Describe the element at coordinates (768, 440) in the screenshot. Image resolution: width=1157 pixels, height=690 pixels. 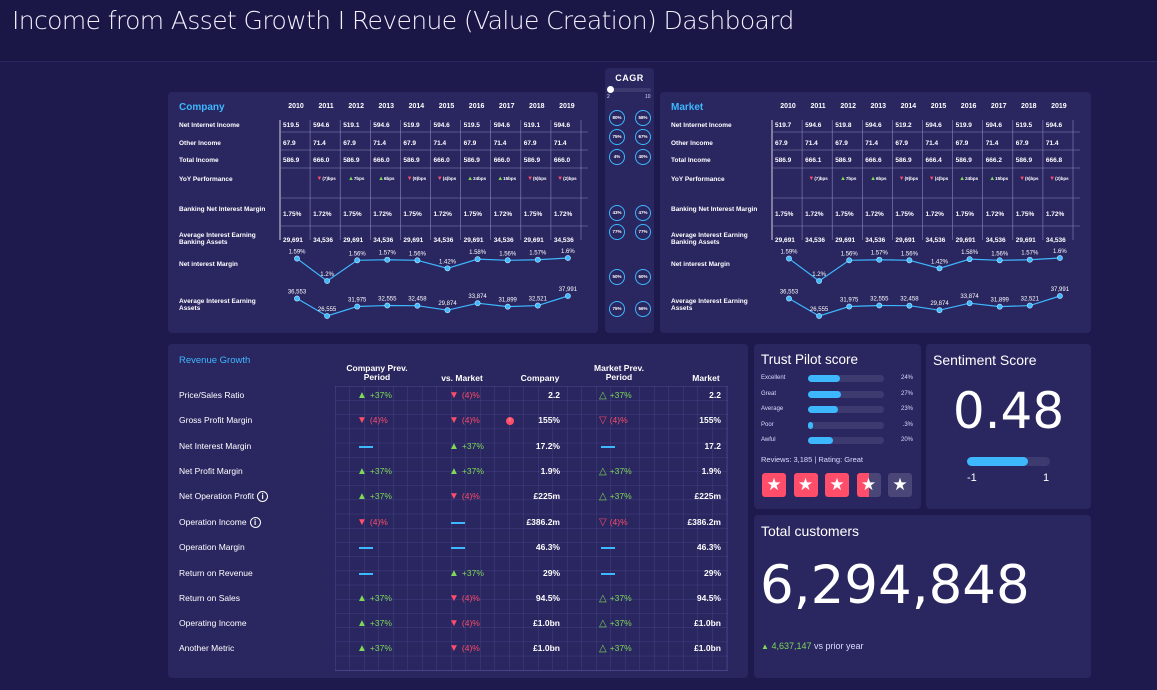
I see `rating-label: Awful` at that location.